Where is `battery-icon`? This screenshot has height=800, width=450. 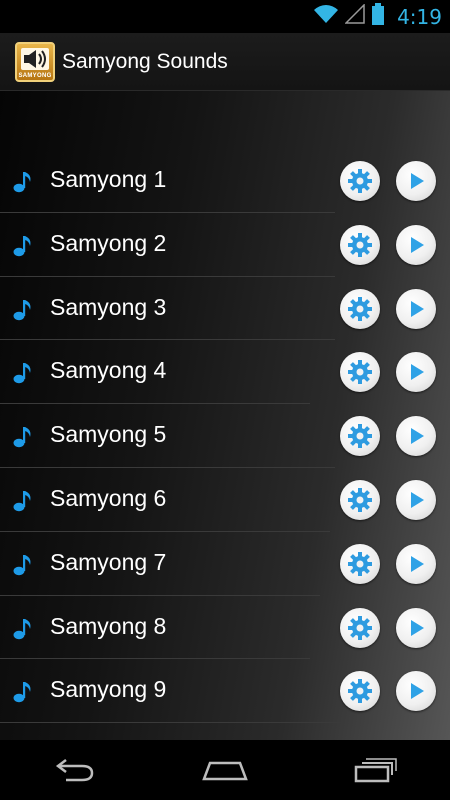 battery-icon is located at coordinates (378, 16).